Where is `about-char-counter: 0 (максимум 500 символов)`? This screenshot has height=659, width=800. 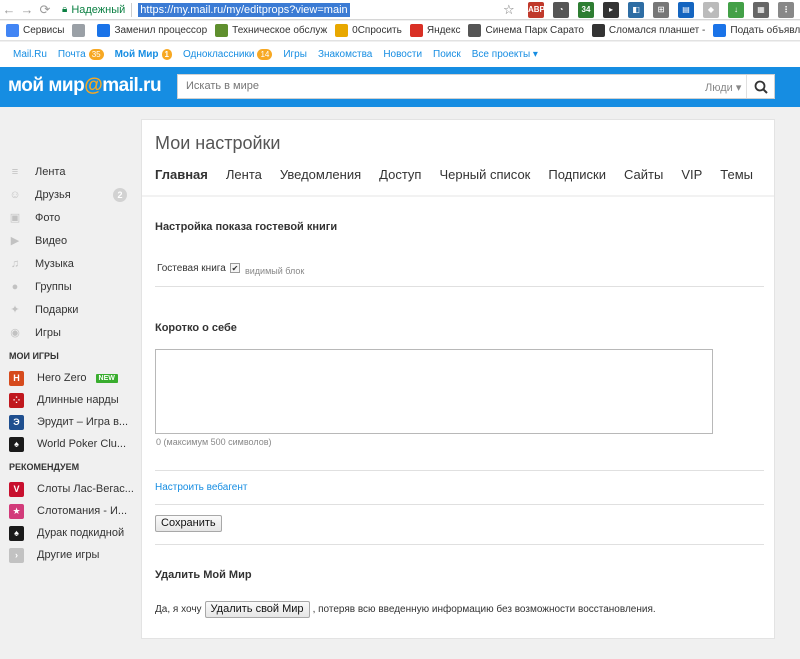
about-char-counter: 0 (максимум 500 символов) is located at coordinates (214, 442).